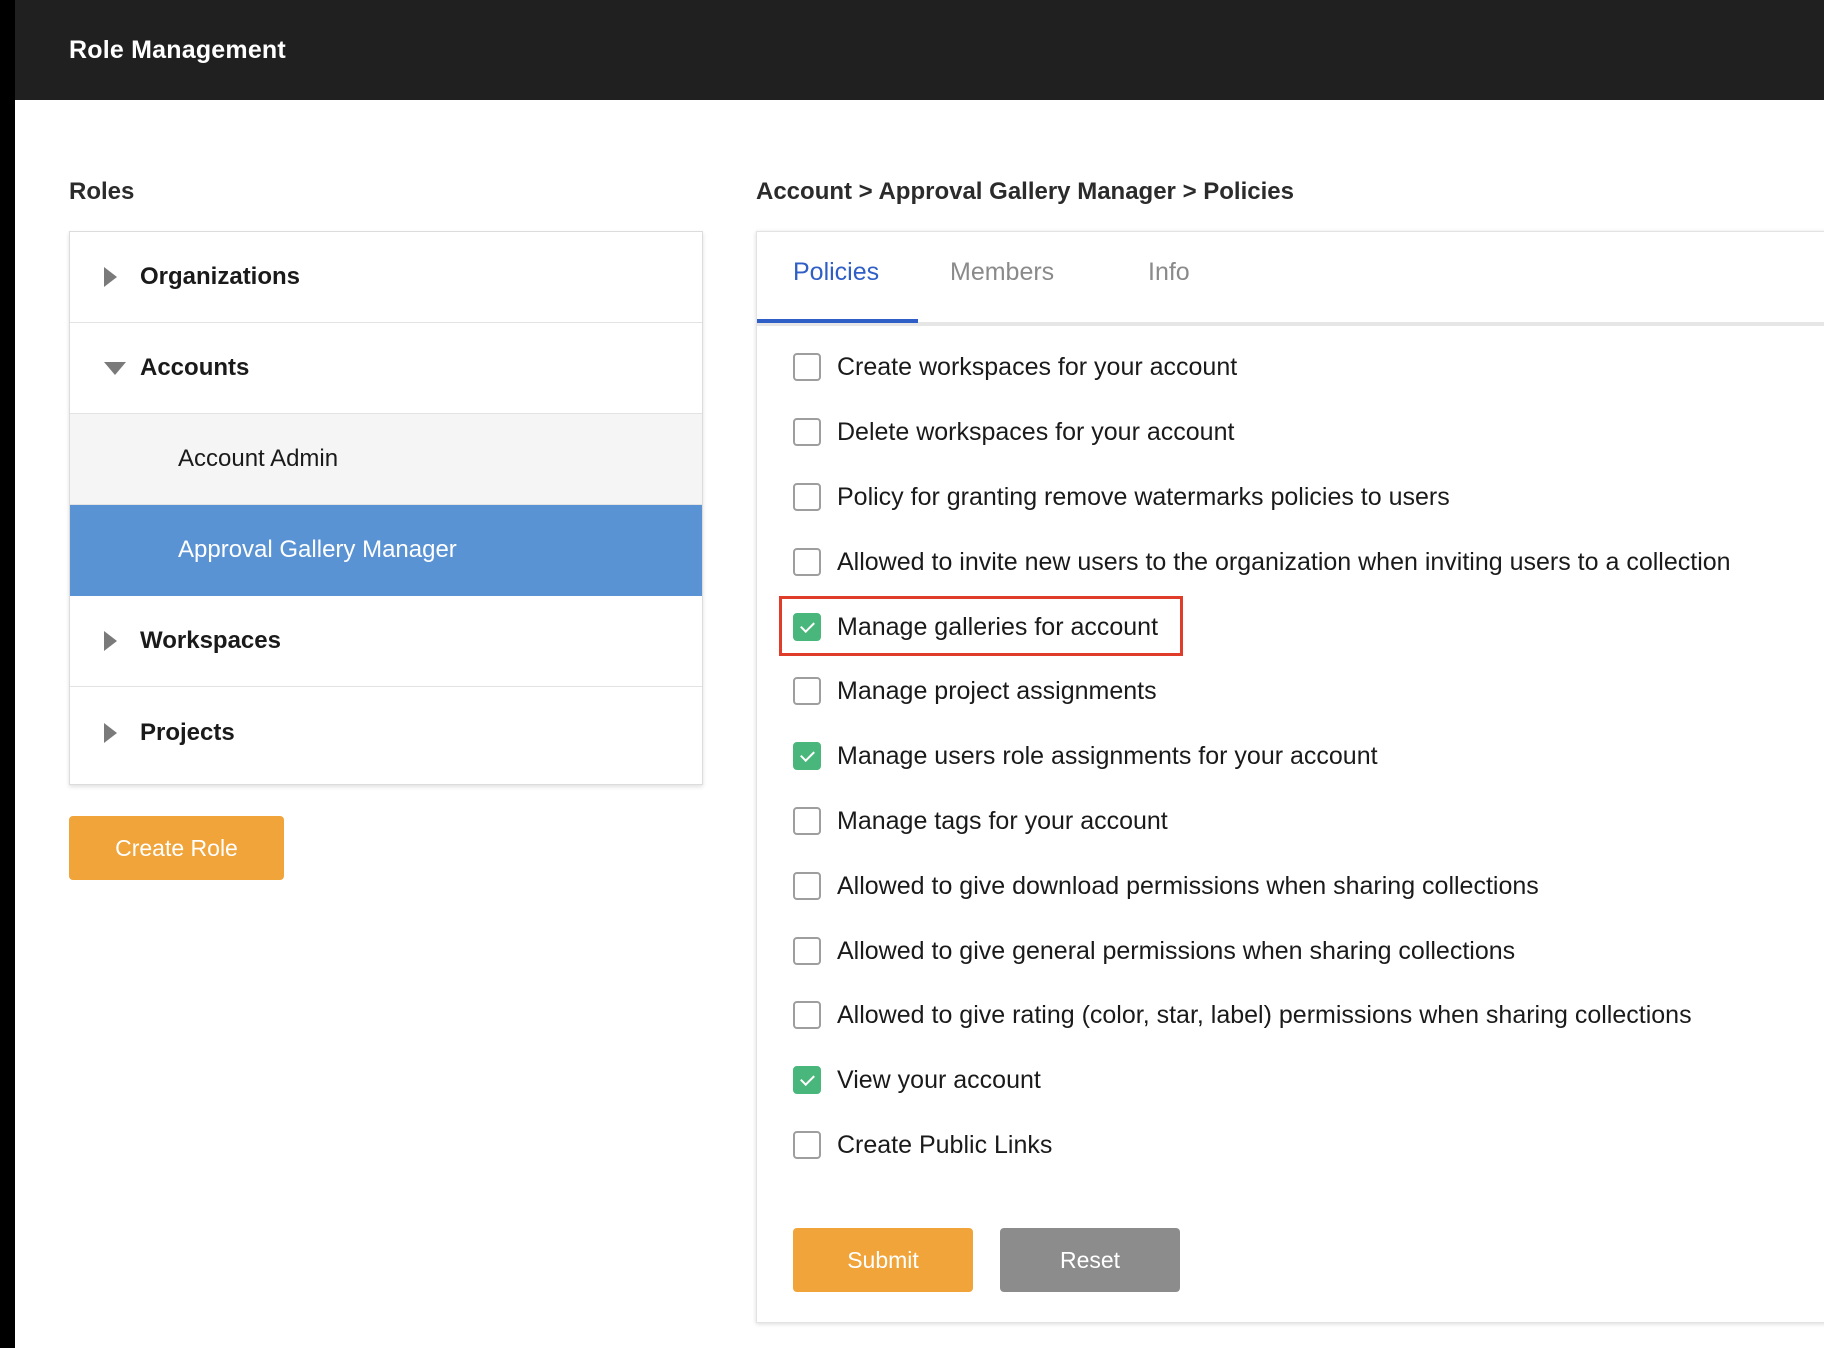 The image size is (1824, 1348). I want to click on roles-heading: Roles, so click(102, 191).